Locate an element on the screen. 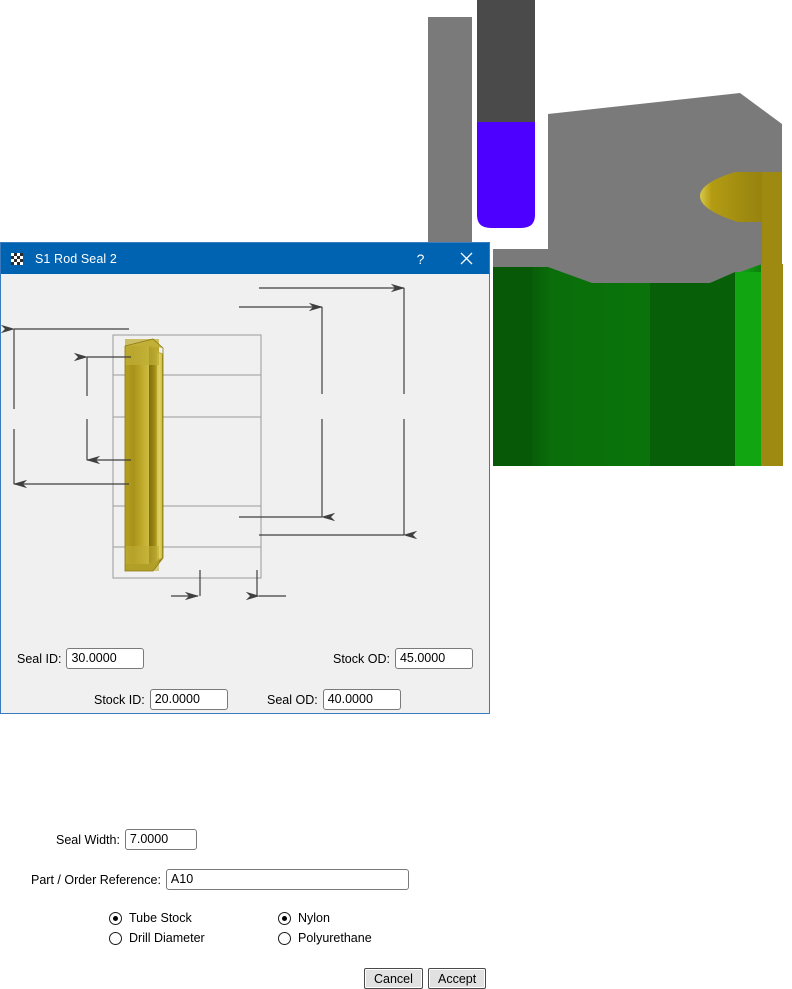  cylinder-bore-shadow-left is located at coordinates (512, 366).